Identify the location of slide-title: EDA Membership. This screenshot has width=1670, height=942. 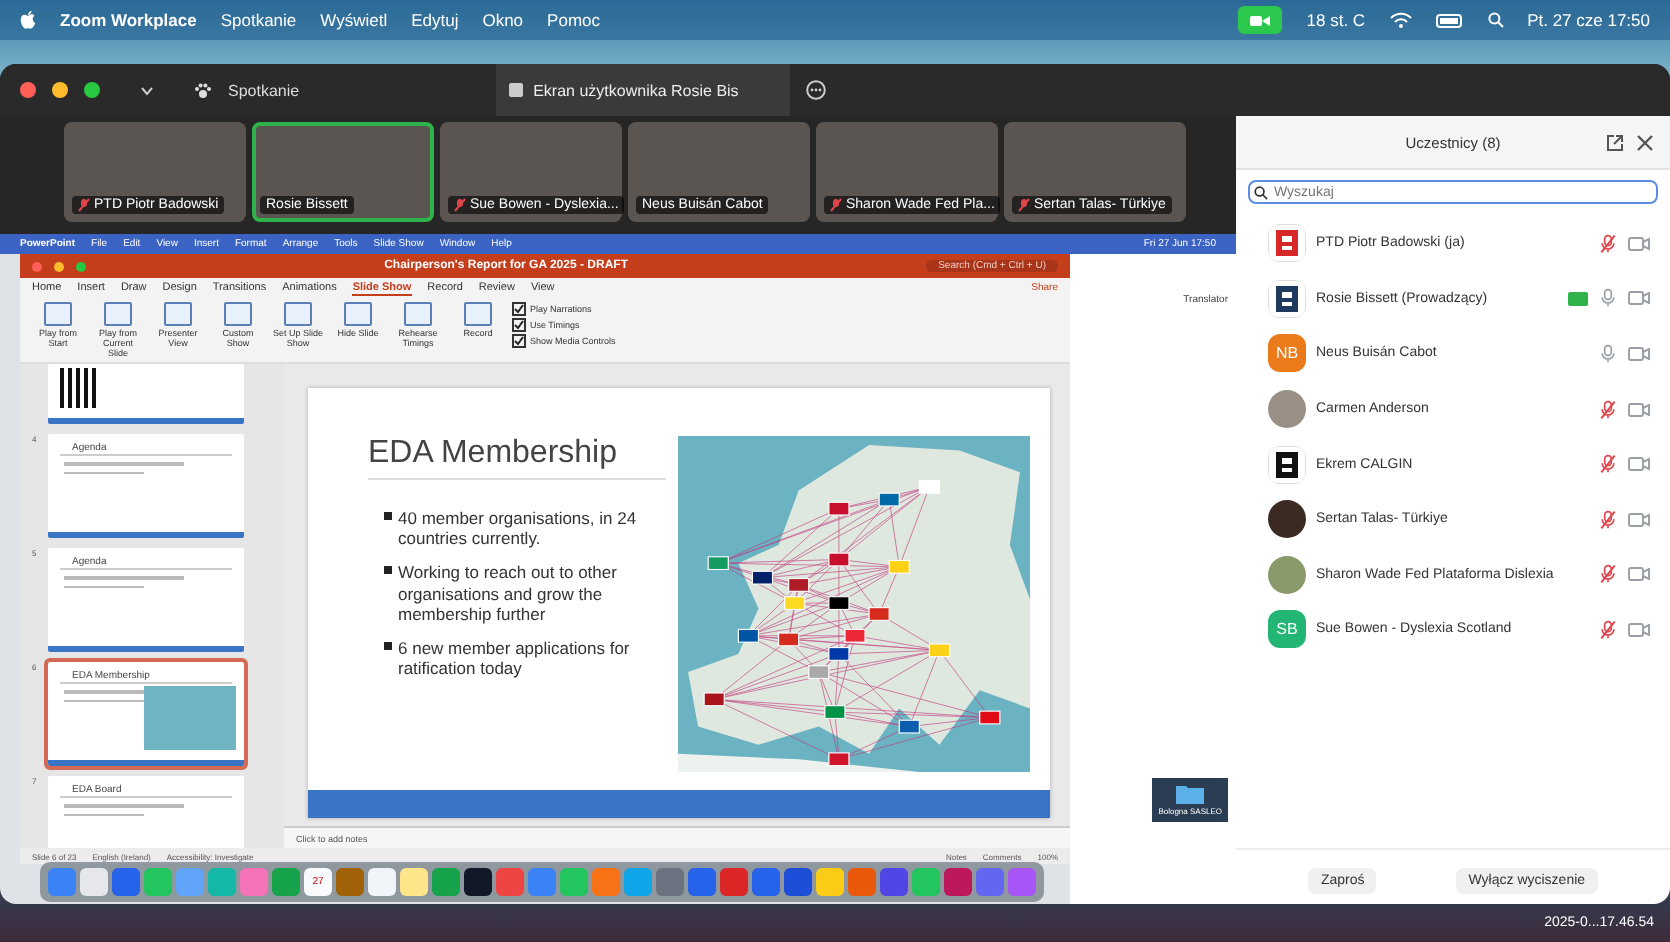
(517, 458).